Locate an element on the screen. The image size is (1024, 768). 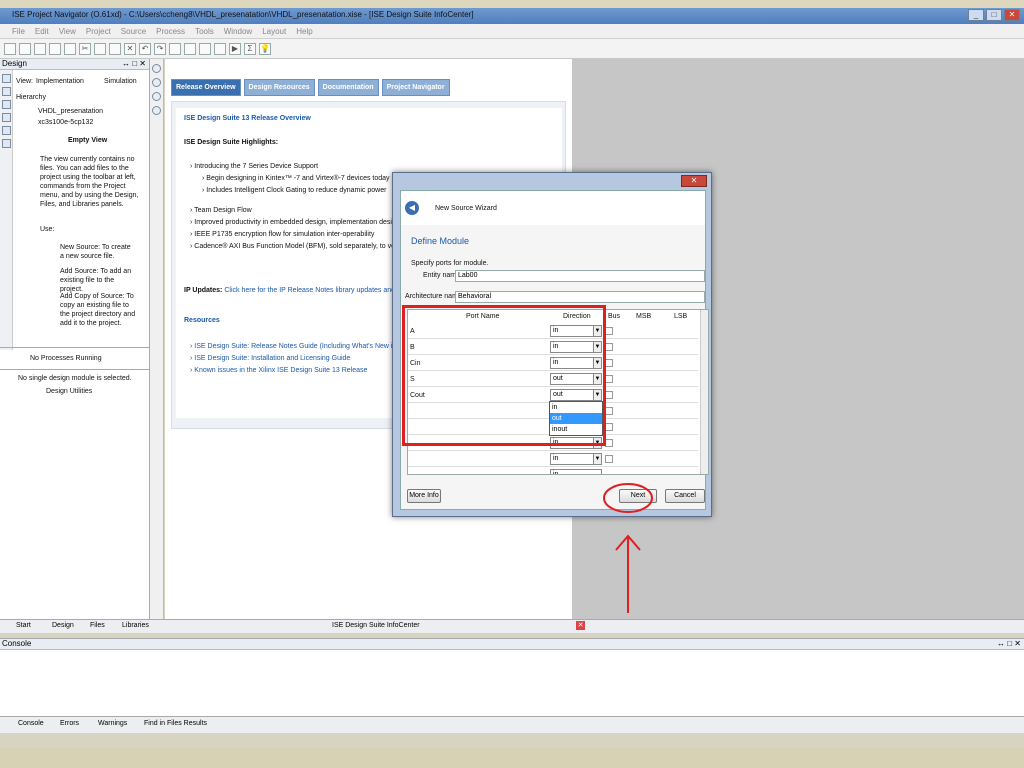
add-source-icon is located at coordinates (6, 104).